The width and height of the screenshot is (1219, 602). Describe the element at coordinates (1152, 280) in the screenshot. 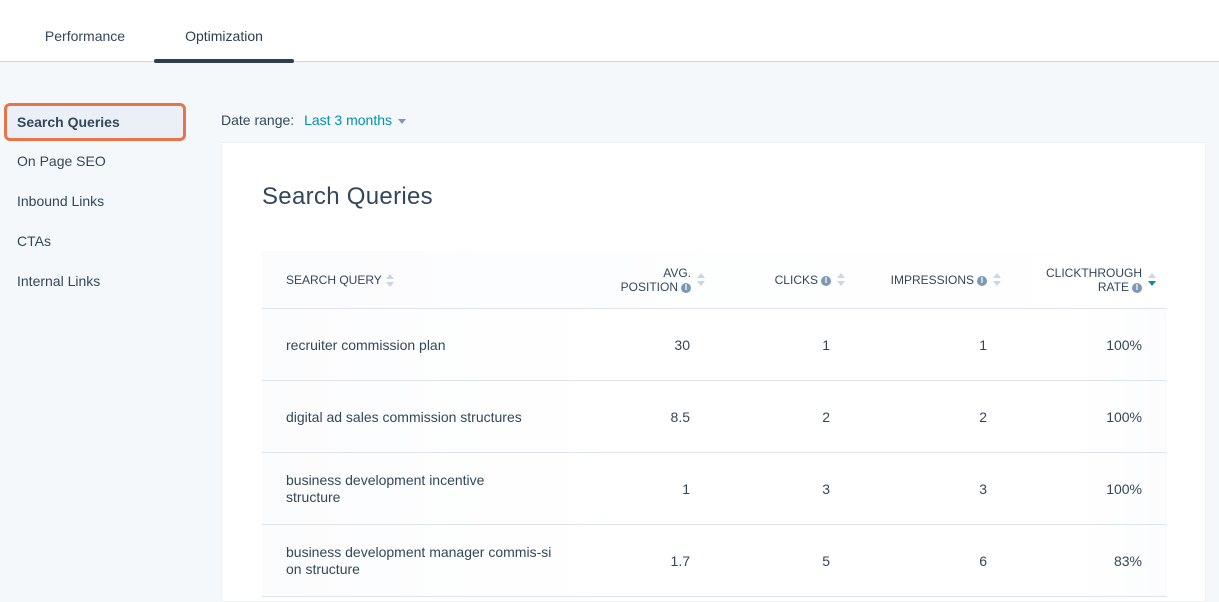

I see `sort-descending-icon` at that location.